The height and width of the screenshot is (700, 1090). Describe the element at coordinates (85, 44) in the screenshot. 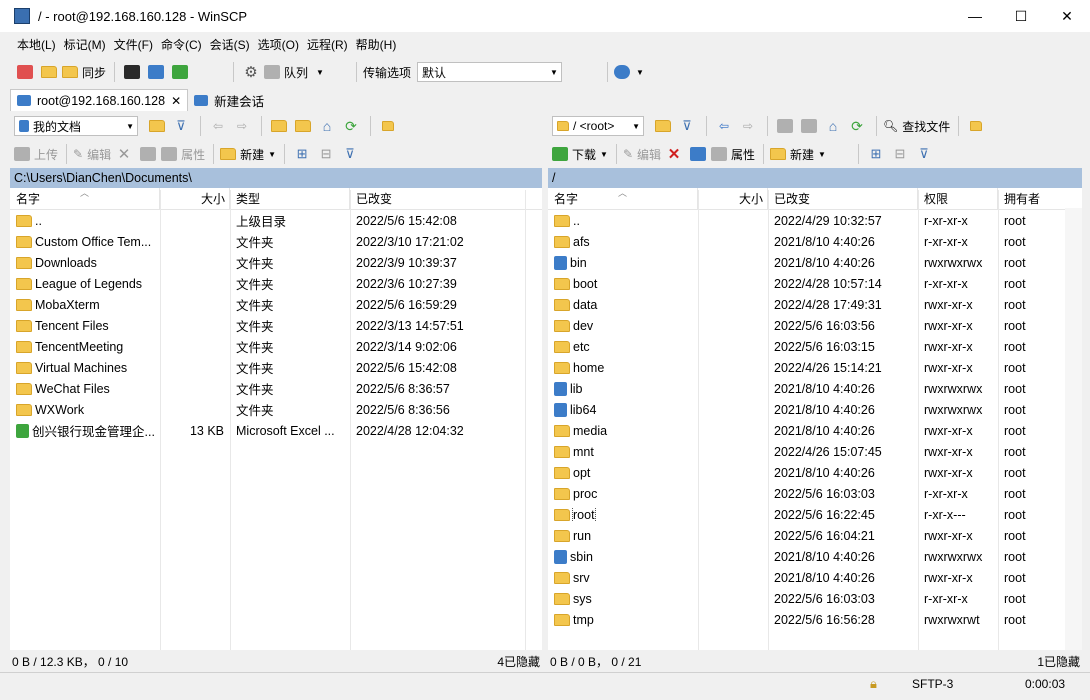

I see `menu-mark: 标记(M)` at that location.